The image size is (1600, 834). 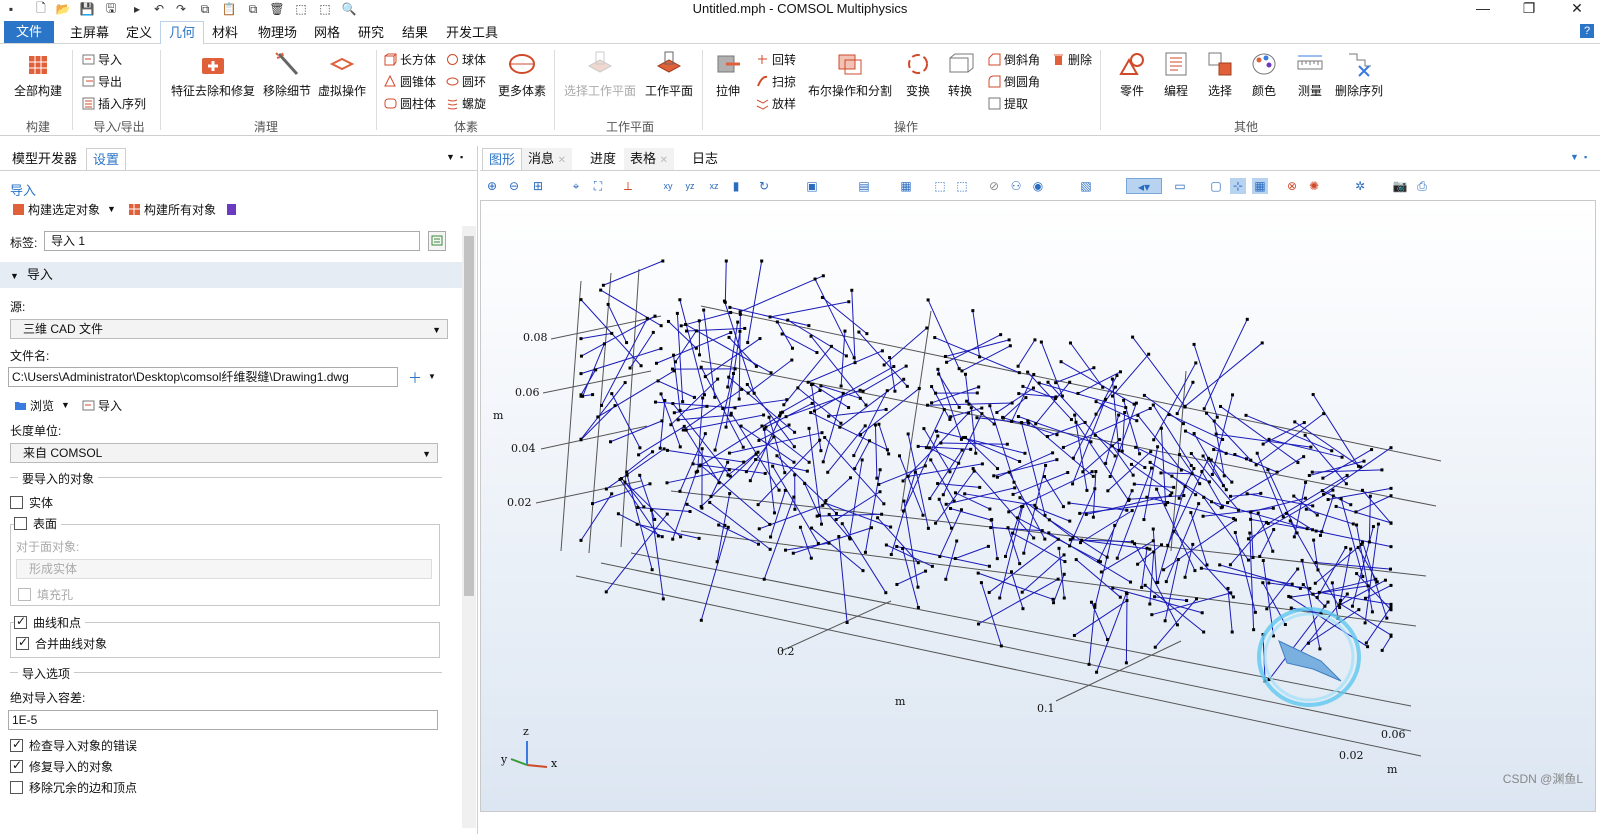 What do you see at coordinates (764, 186) in the screenshot?
I see `reset-view-icon: ↻` at bounding box center [764, 186].